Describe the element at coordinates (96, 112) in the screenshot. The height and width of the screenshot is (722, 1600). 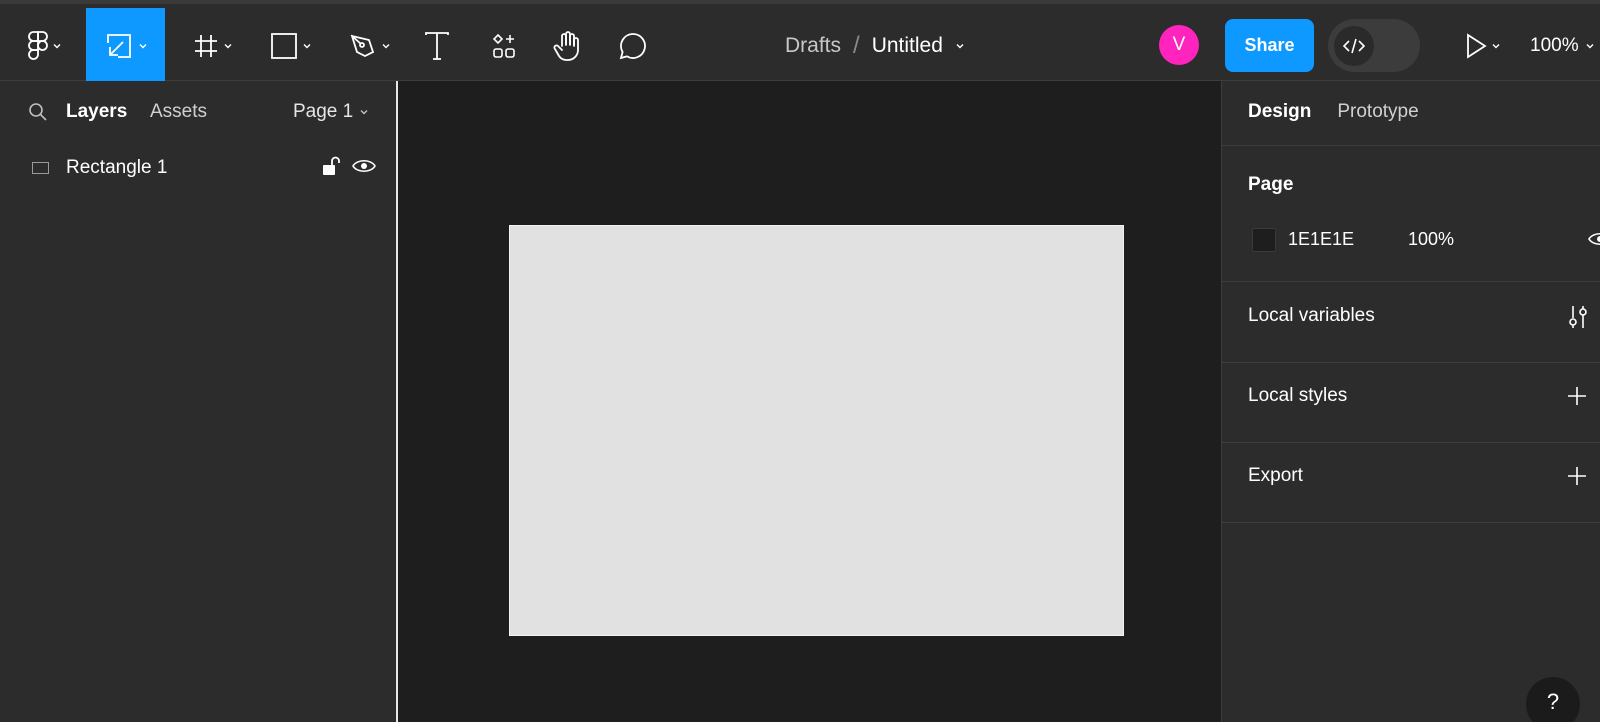
I see `tab-layers: Layers` at that location.